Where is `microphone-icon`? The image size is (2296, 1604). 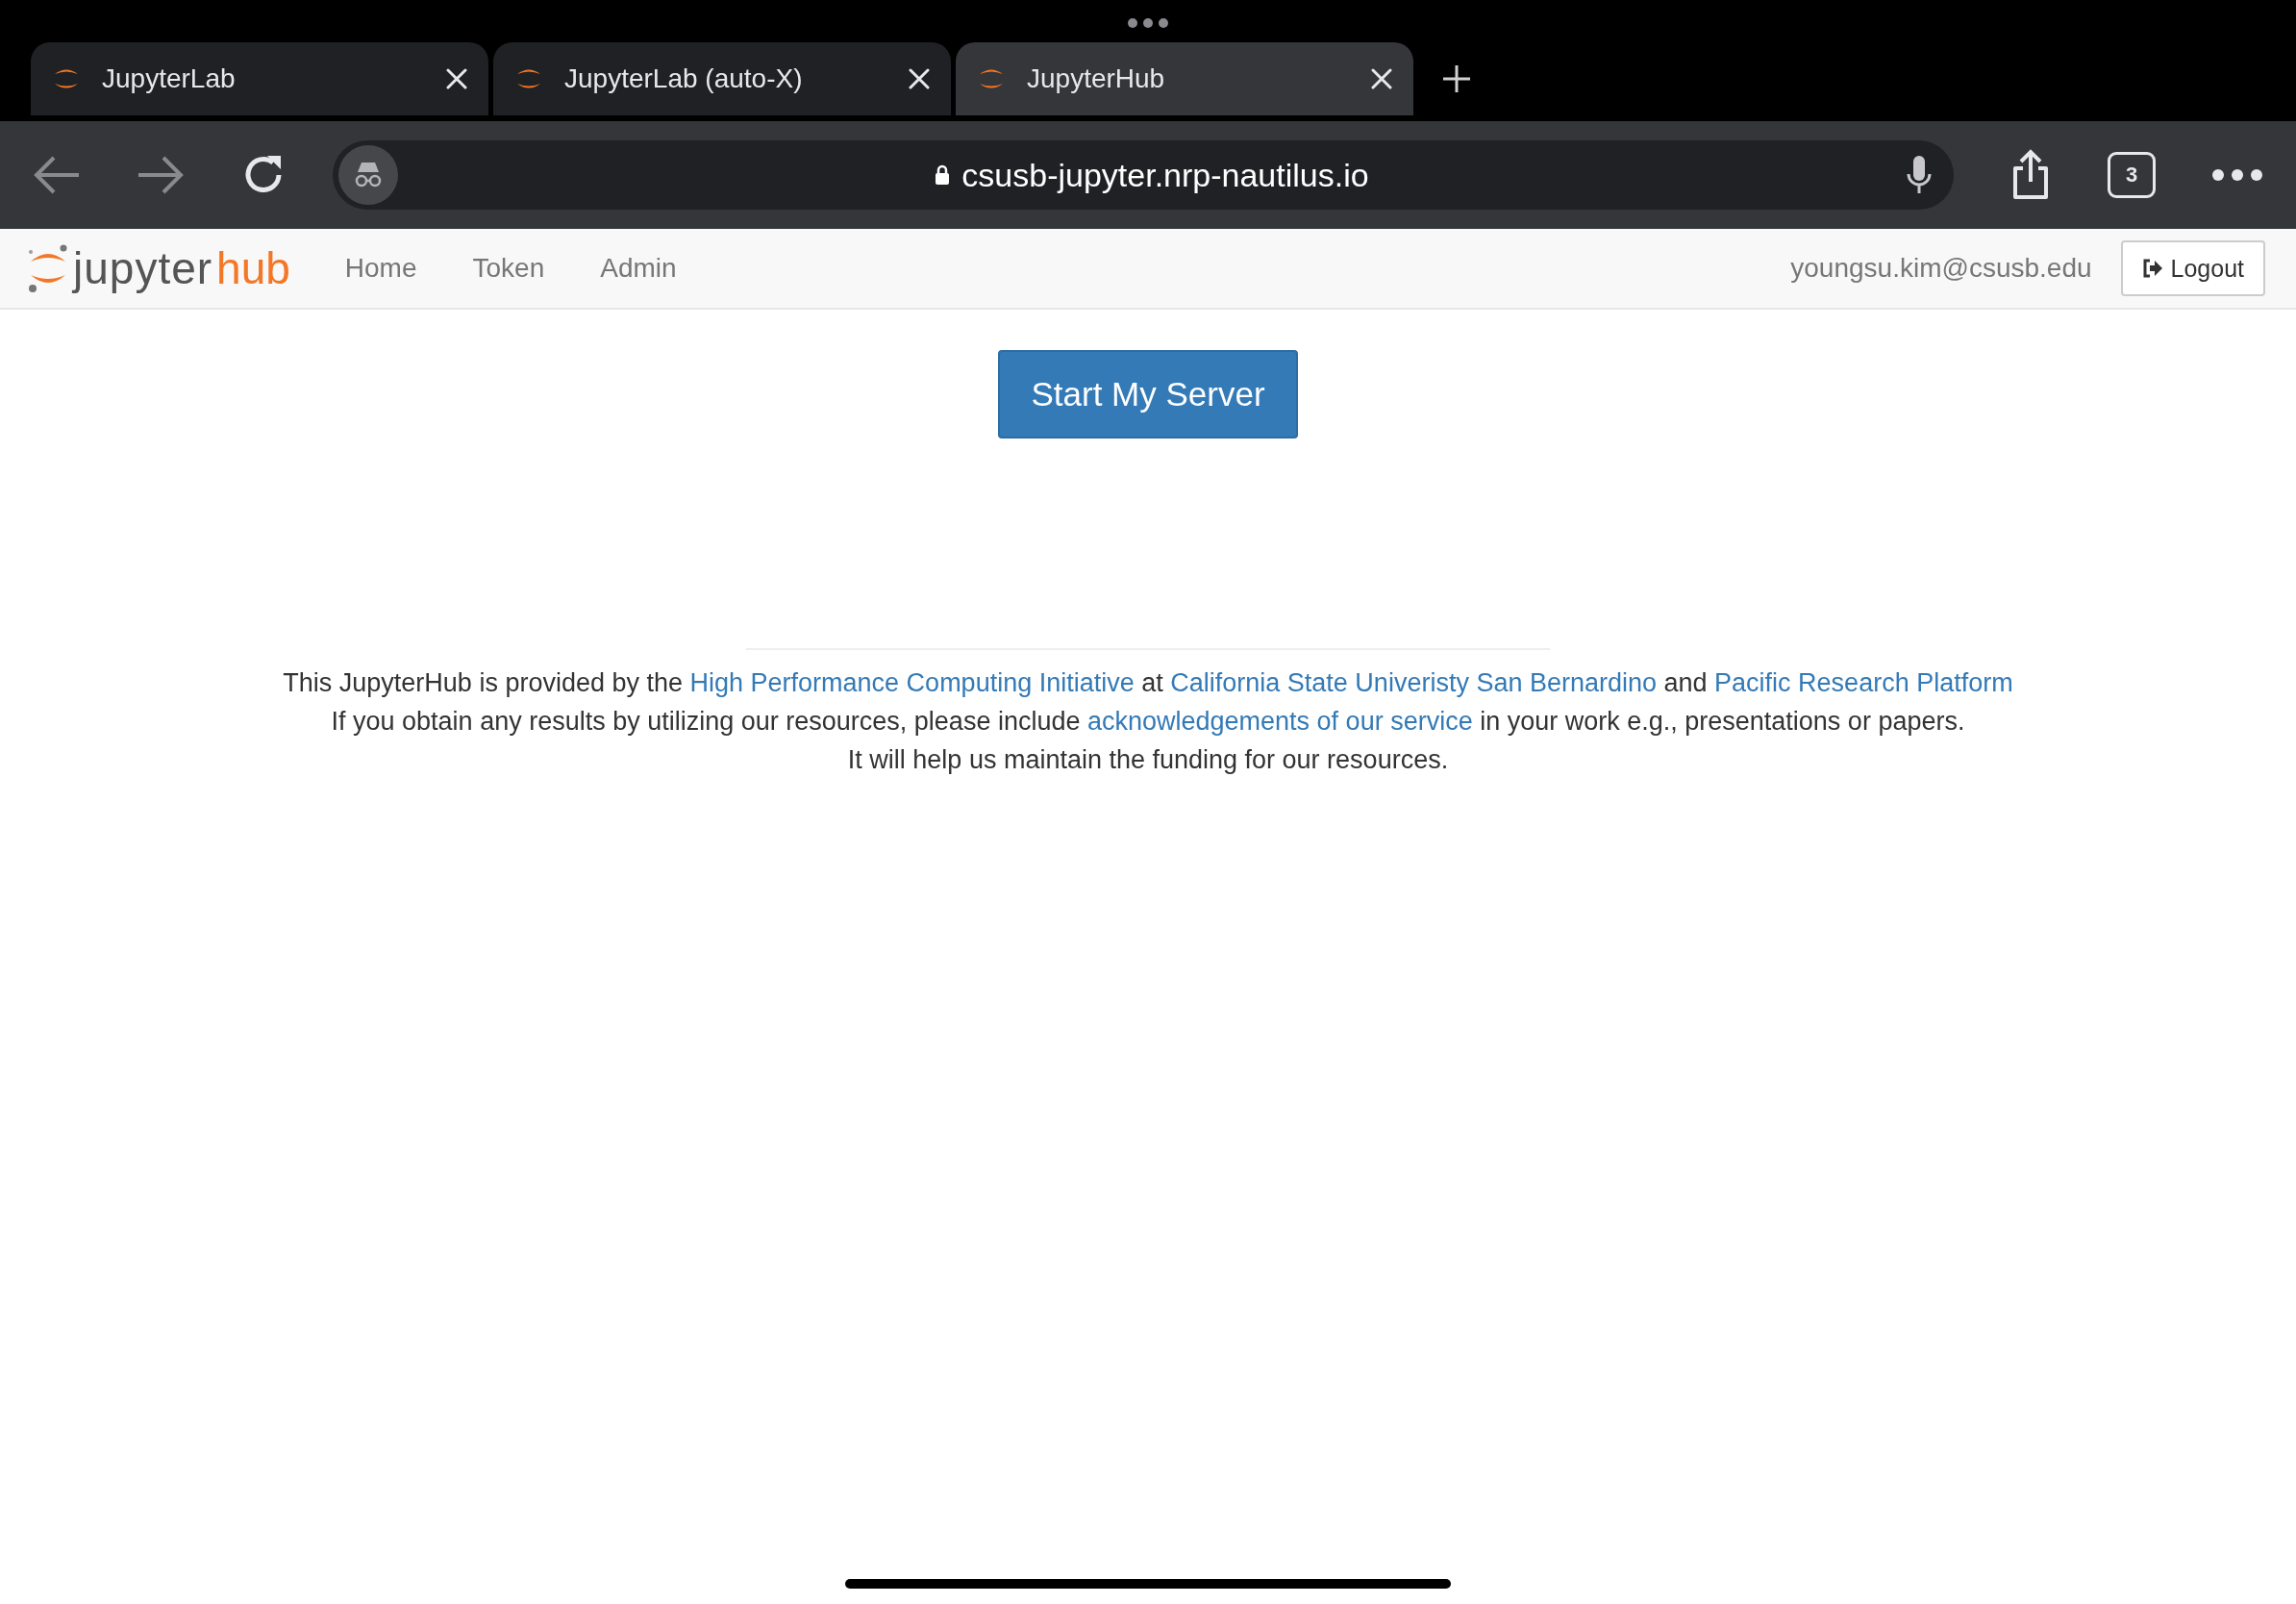
microphone-icon is located at coordinates (1919, 175).